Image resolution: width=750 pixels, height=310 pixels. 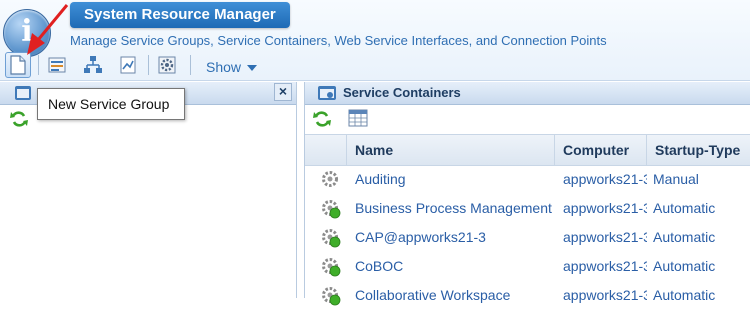 I want to click on settings-button, so click(x=167, y=65).